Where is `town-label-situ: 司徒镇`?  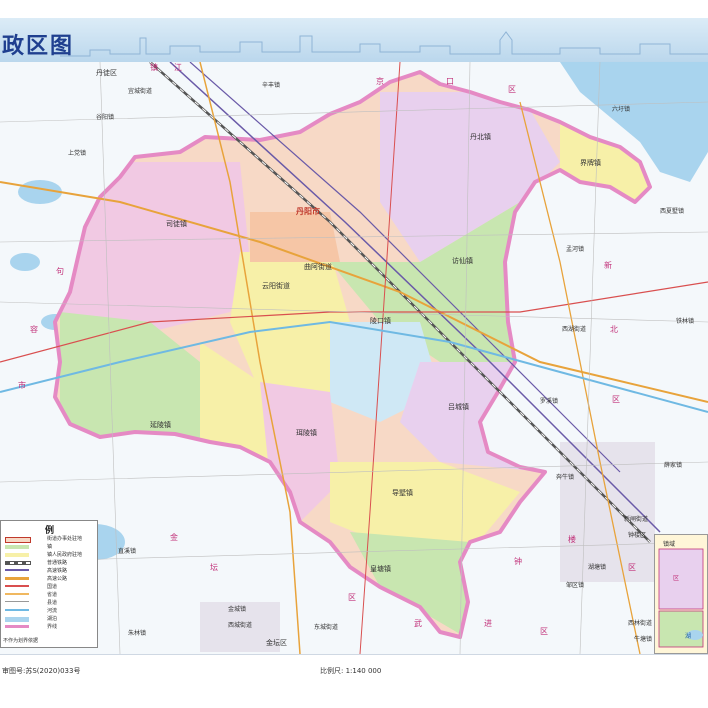 town-label-situ: 司徒镇 is located at coordinates (176, 224).